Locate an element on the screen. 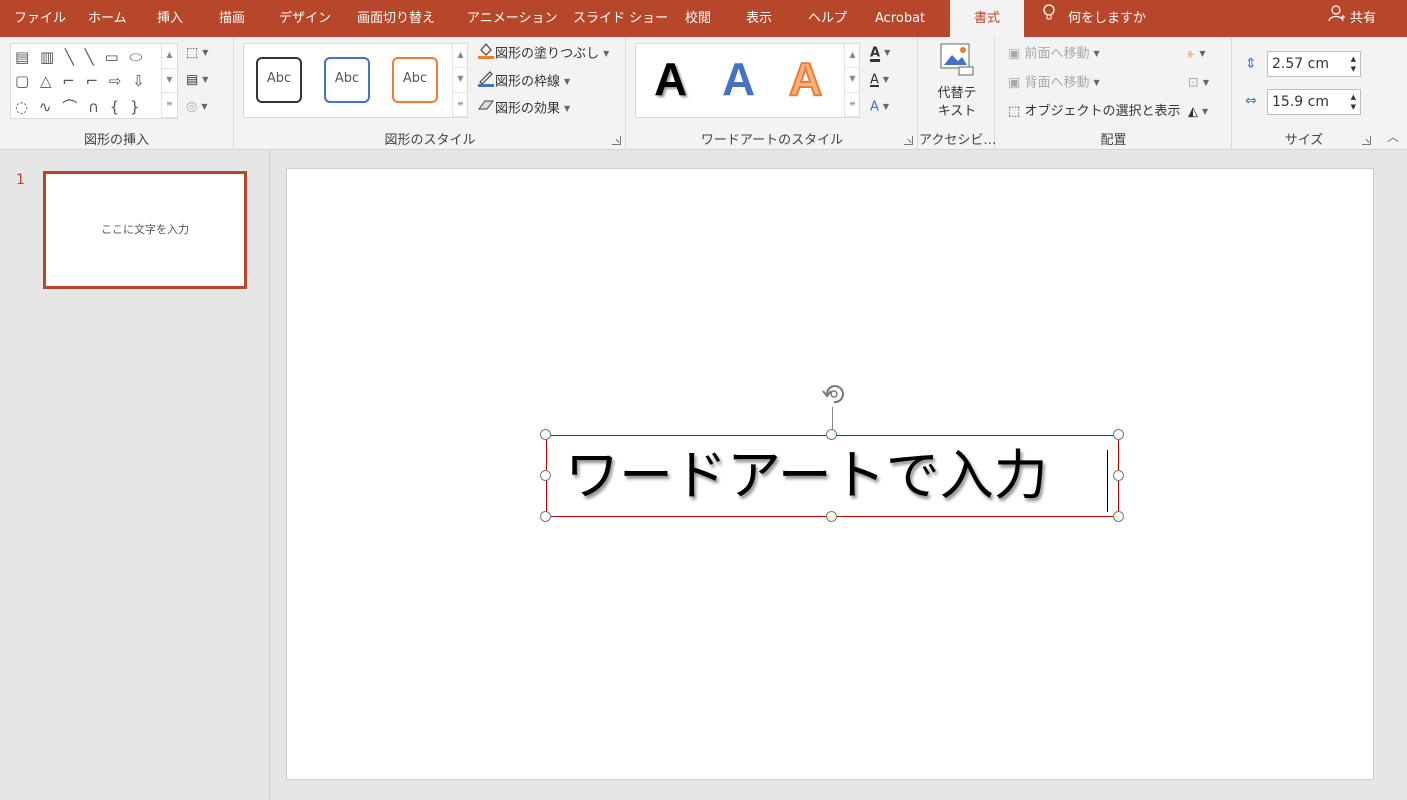  shape-width-input: 15.9 cm ▲ ▼ is located at coordinates (1314, 102).